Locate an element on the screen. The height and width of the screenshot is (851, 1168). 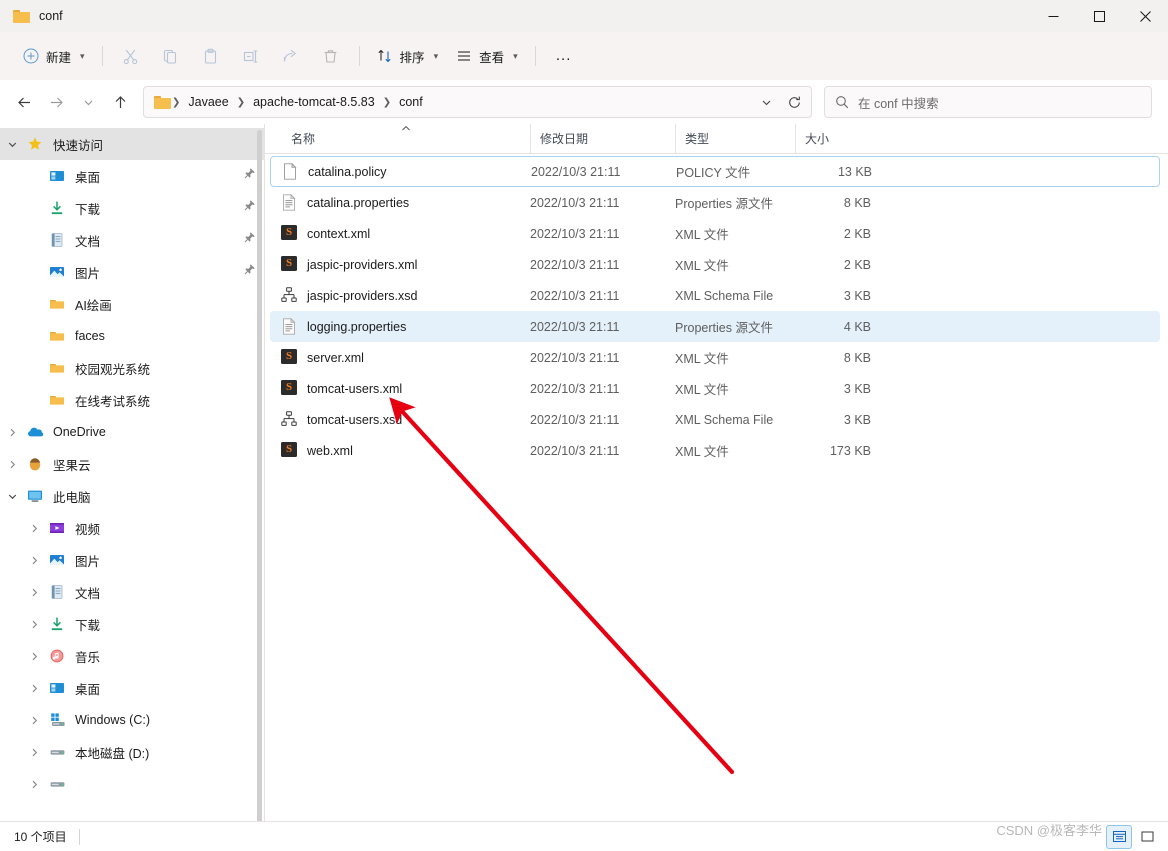
sidebar-item-14: 文档 is located at coordinates (132, 592).